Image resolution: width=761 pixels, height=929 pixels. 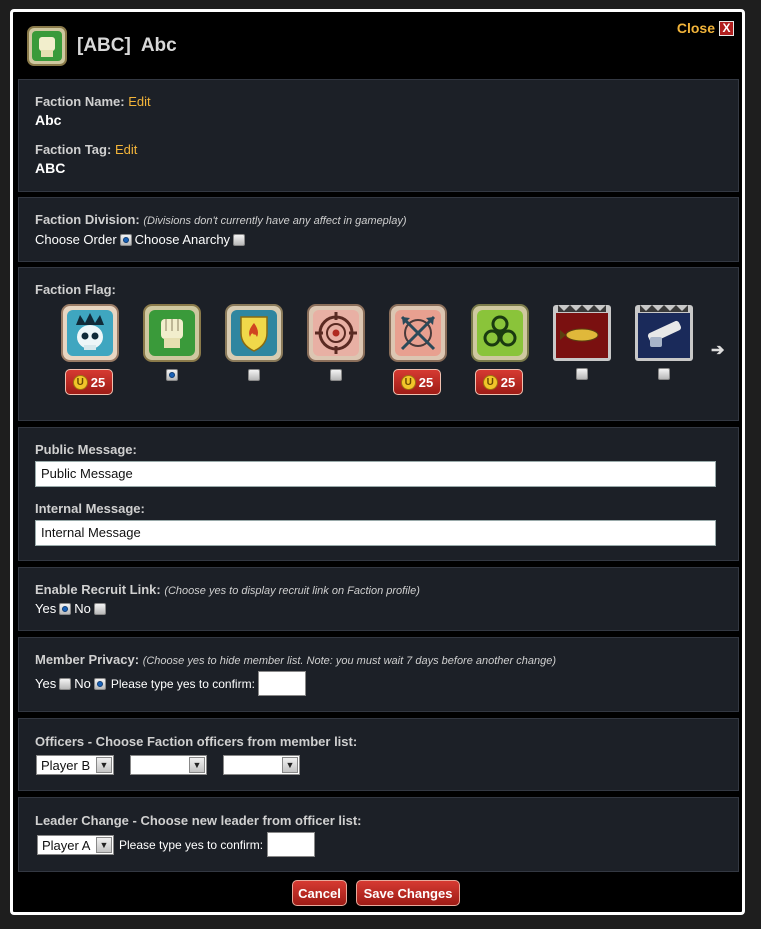 What do you see at coordinates (695, 28) in the screenshot?
I see `close-label: Close` at bounding box center [695, 28].